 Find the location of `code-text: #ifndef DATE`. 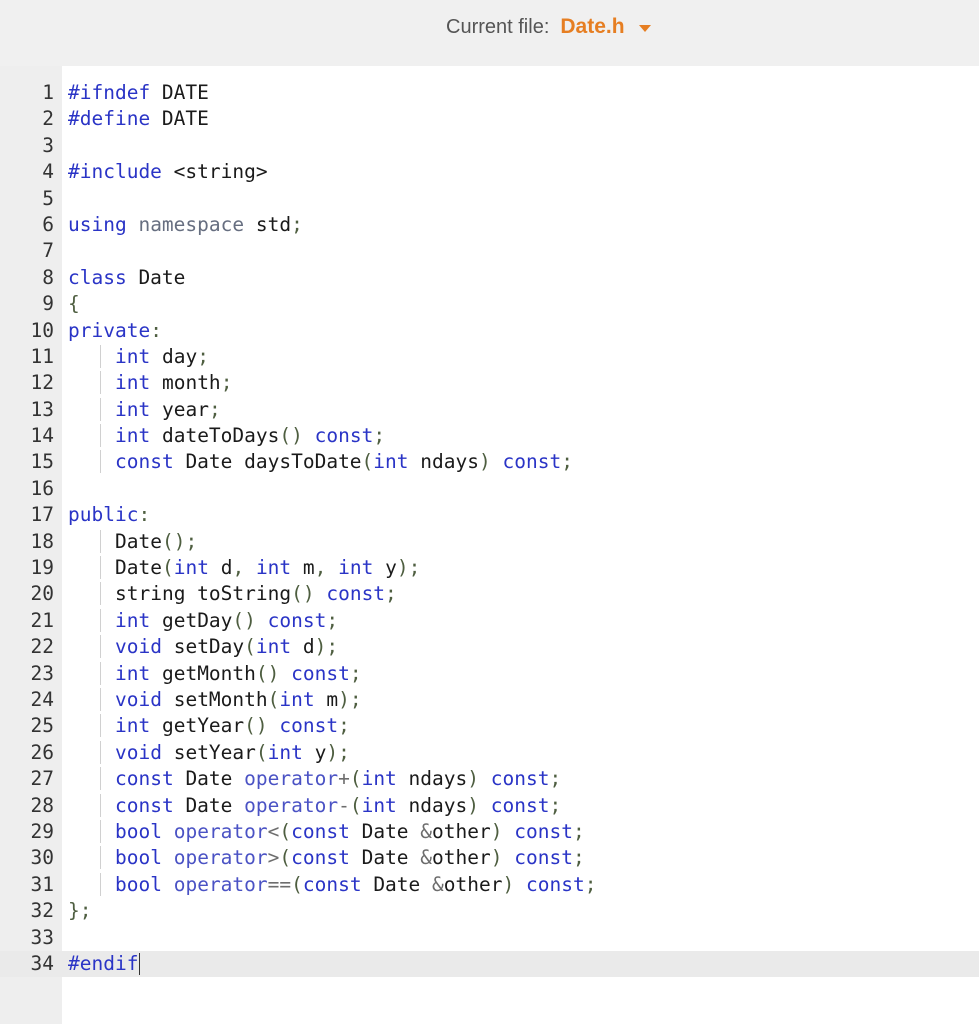

code-text: #ifndef DATE is located at coordinates (138, 93).